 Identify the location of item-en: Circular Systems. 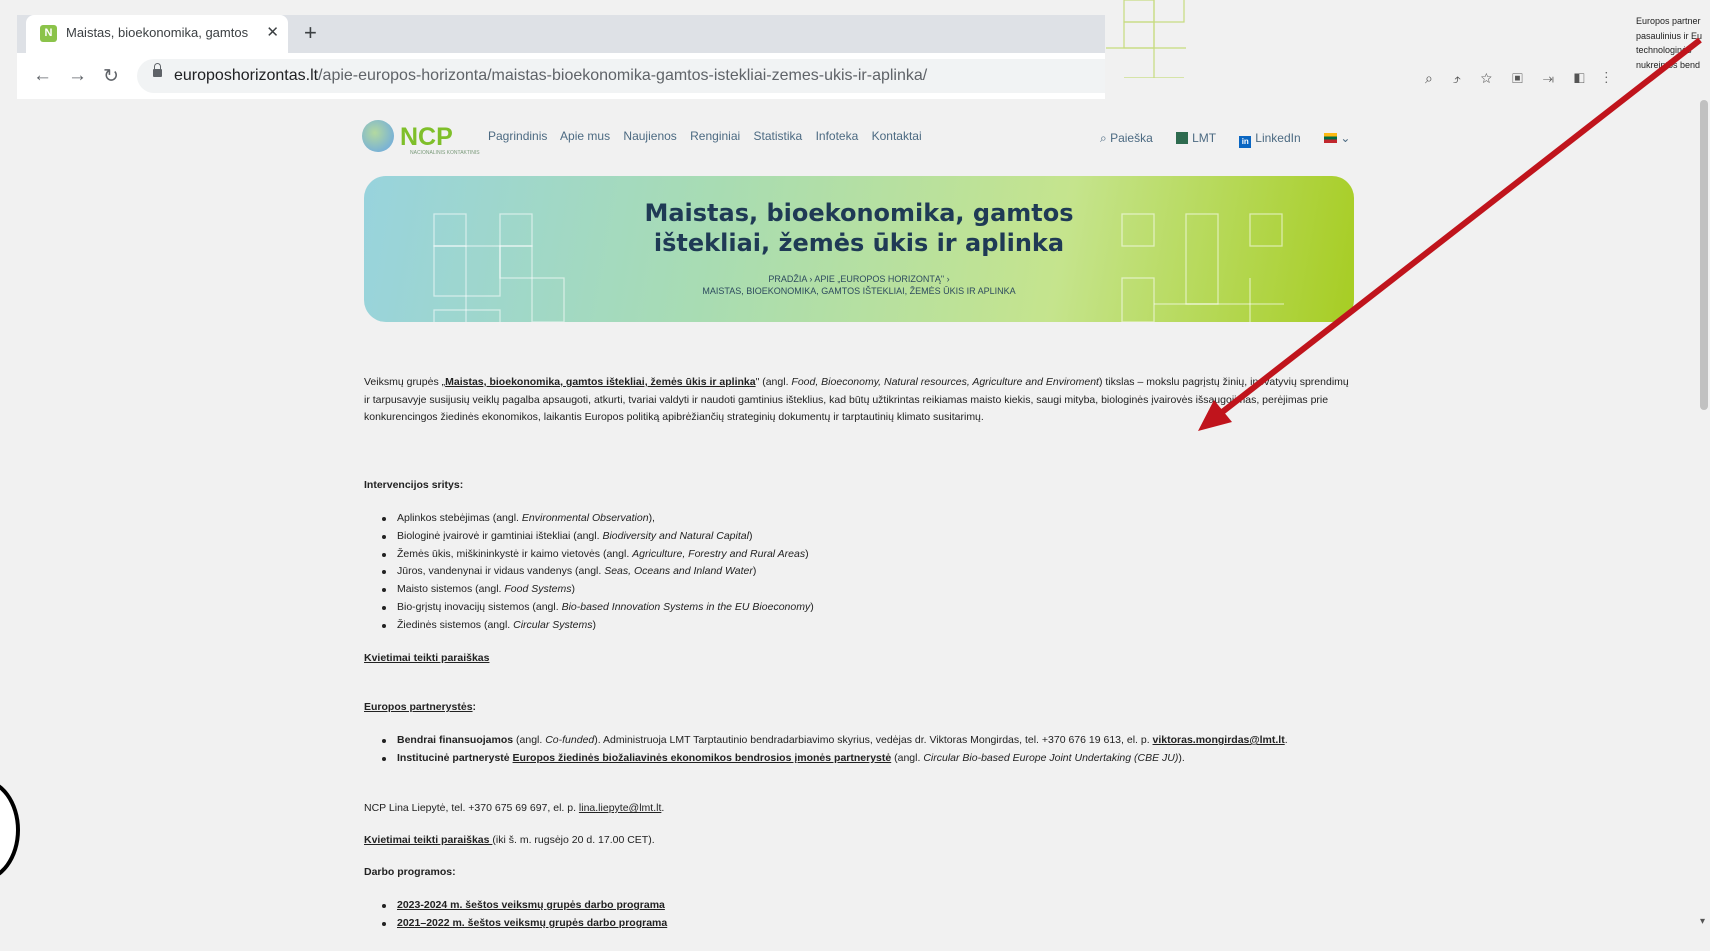
(553, 624).